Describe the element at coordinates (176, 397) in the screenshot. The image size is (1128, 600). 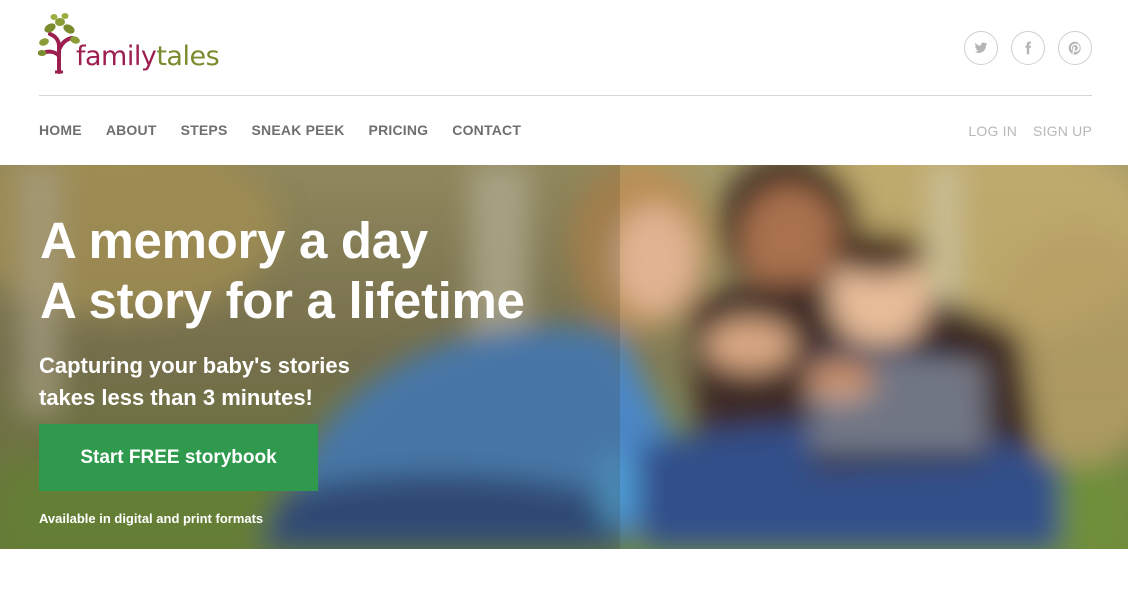
I see `hero-subtitle-line-2: takes less than 3 minutes!` at that location.